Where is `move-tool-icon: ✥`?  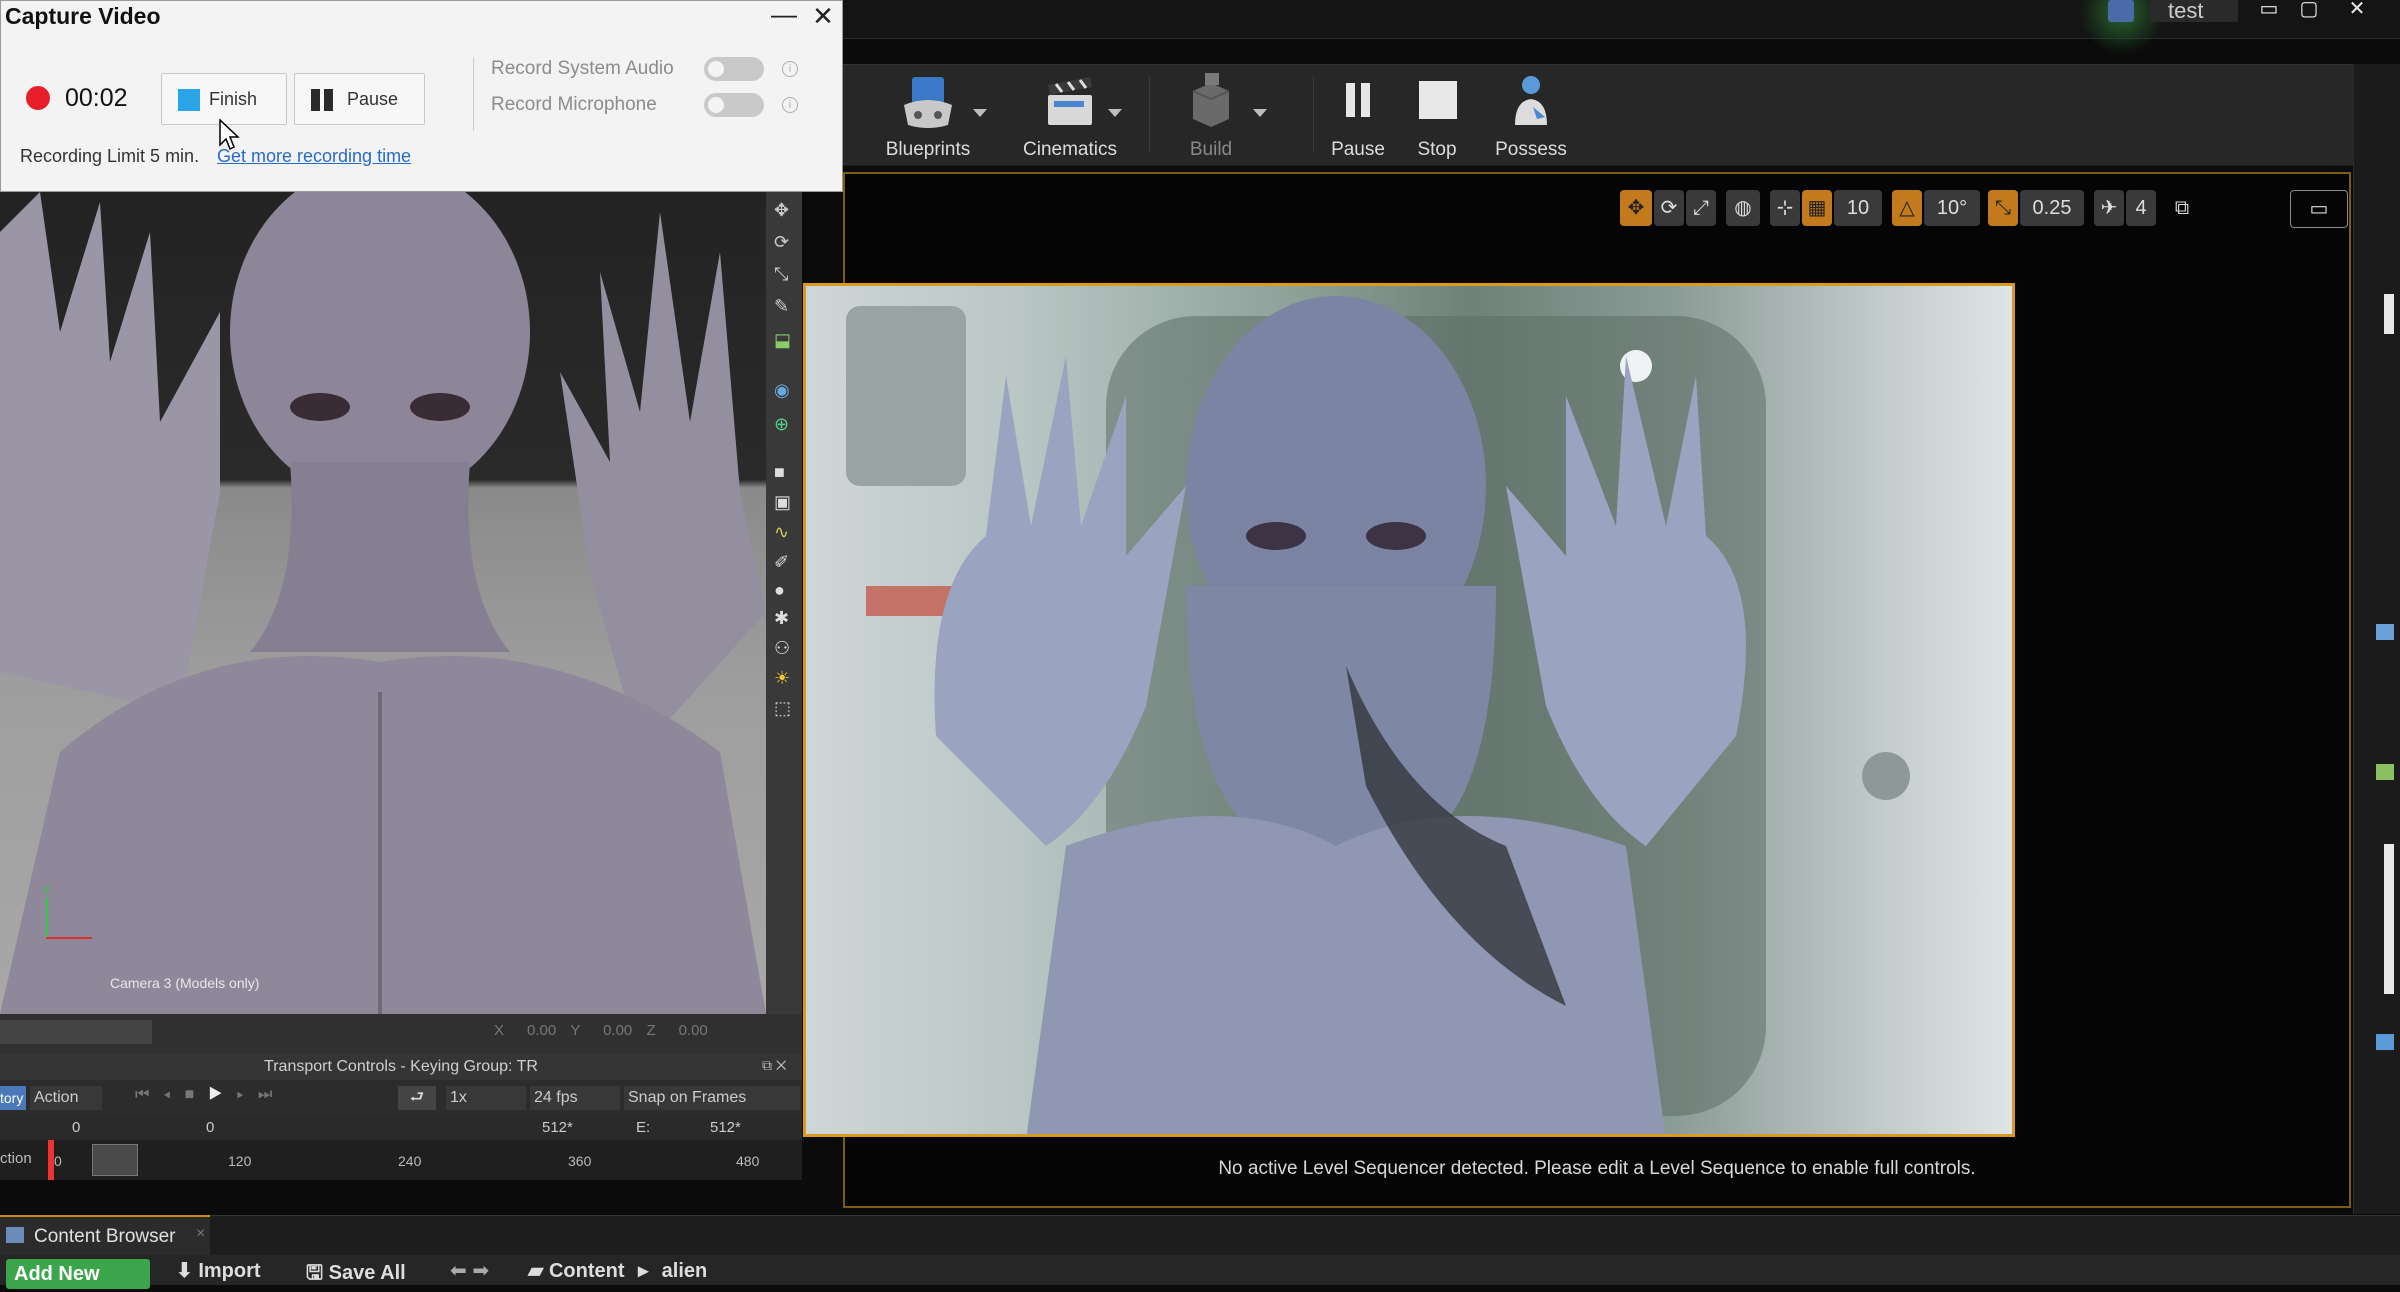
move-tool-icon: ✥ is located at coordinates (784, 210).